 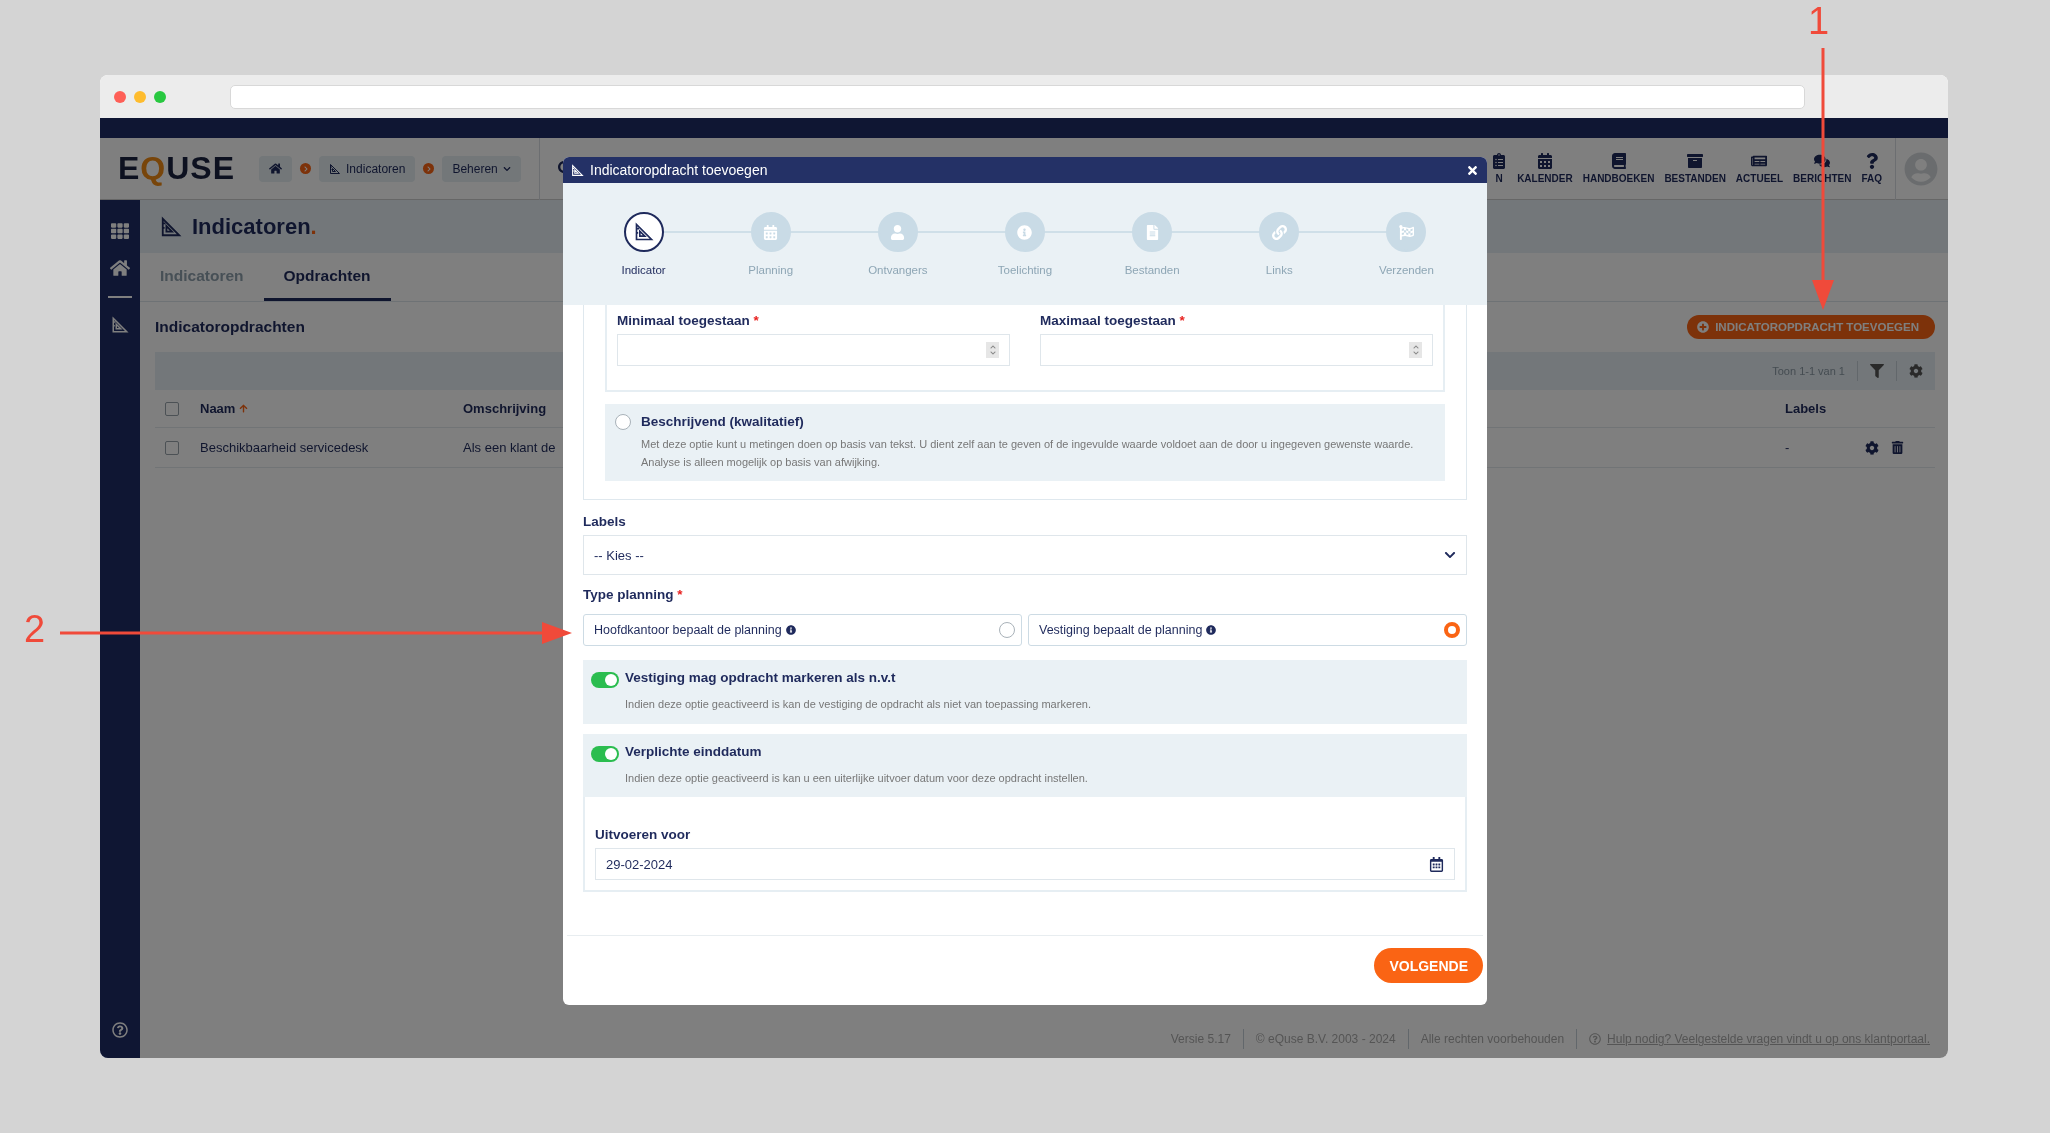 What do you see at coordinates (481, 168) in the screenshot?
I see `manage-dropdown: Beheren` at bounding box center [481, 168].